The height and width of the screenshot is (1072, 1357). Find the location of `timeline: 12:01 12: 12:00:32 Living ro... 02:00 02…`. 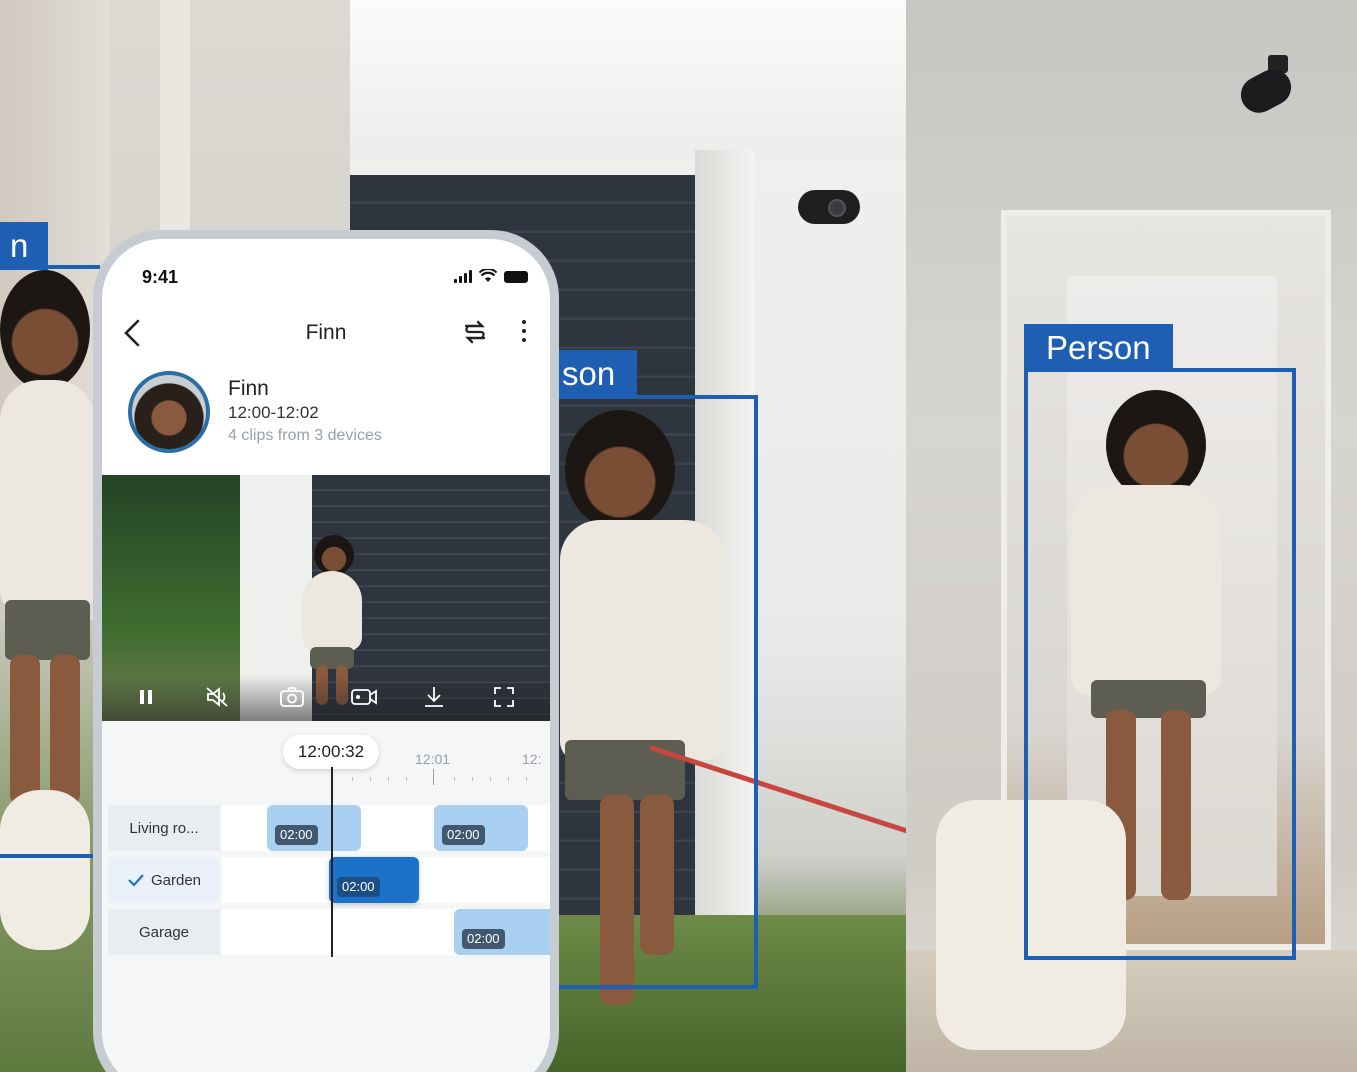

timeline: 12:01 12: 12:00:32 Living ro... 02:00 02… is located at coordinates (326, 896).